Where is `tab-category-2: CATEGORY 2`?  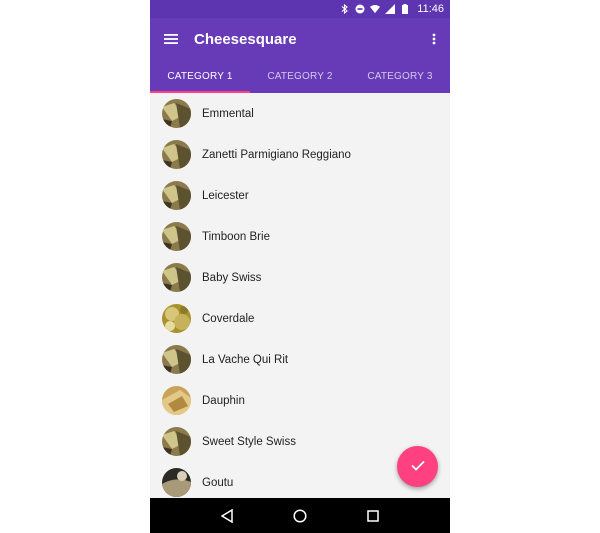
tab-category-2: CATEGORY 2 is located at coordinates (300, 76).